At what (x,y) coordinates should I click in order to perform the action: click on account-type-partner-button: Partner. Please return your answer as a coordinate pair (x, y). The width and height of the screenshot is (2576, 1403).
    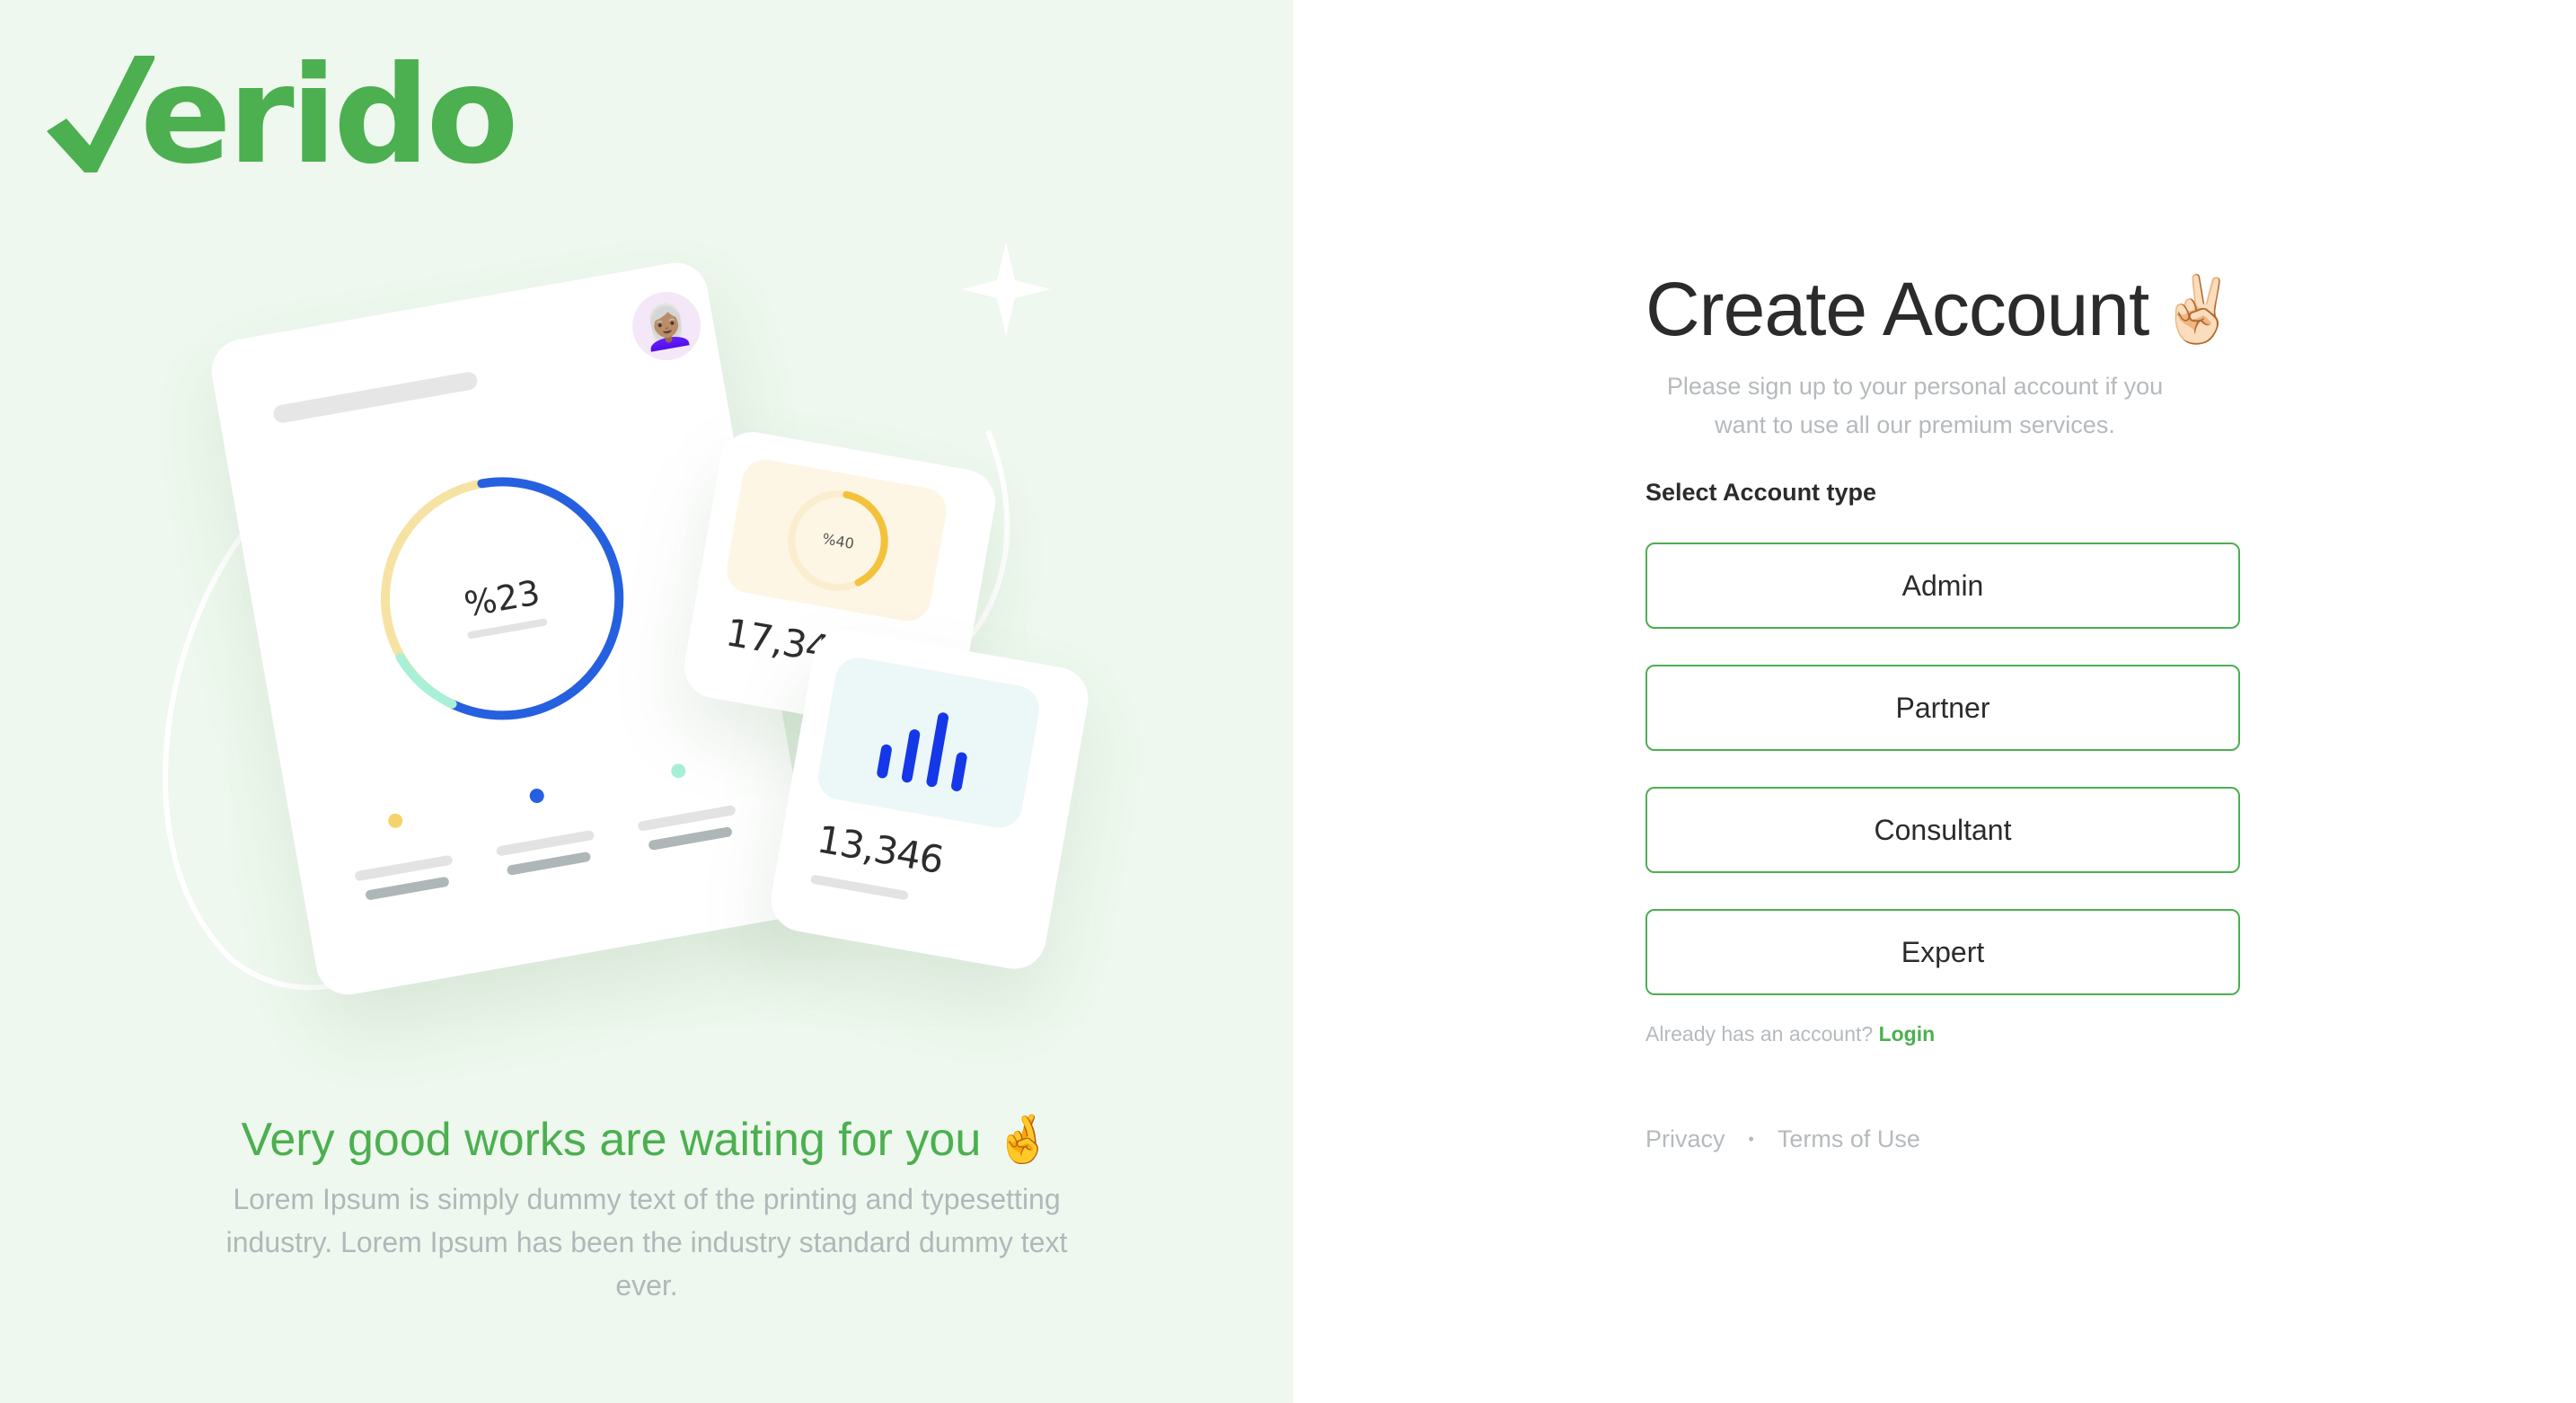
    Looking at the image, I should click on (1943, 708).